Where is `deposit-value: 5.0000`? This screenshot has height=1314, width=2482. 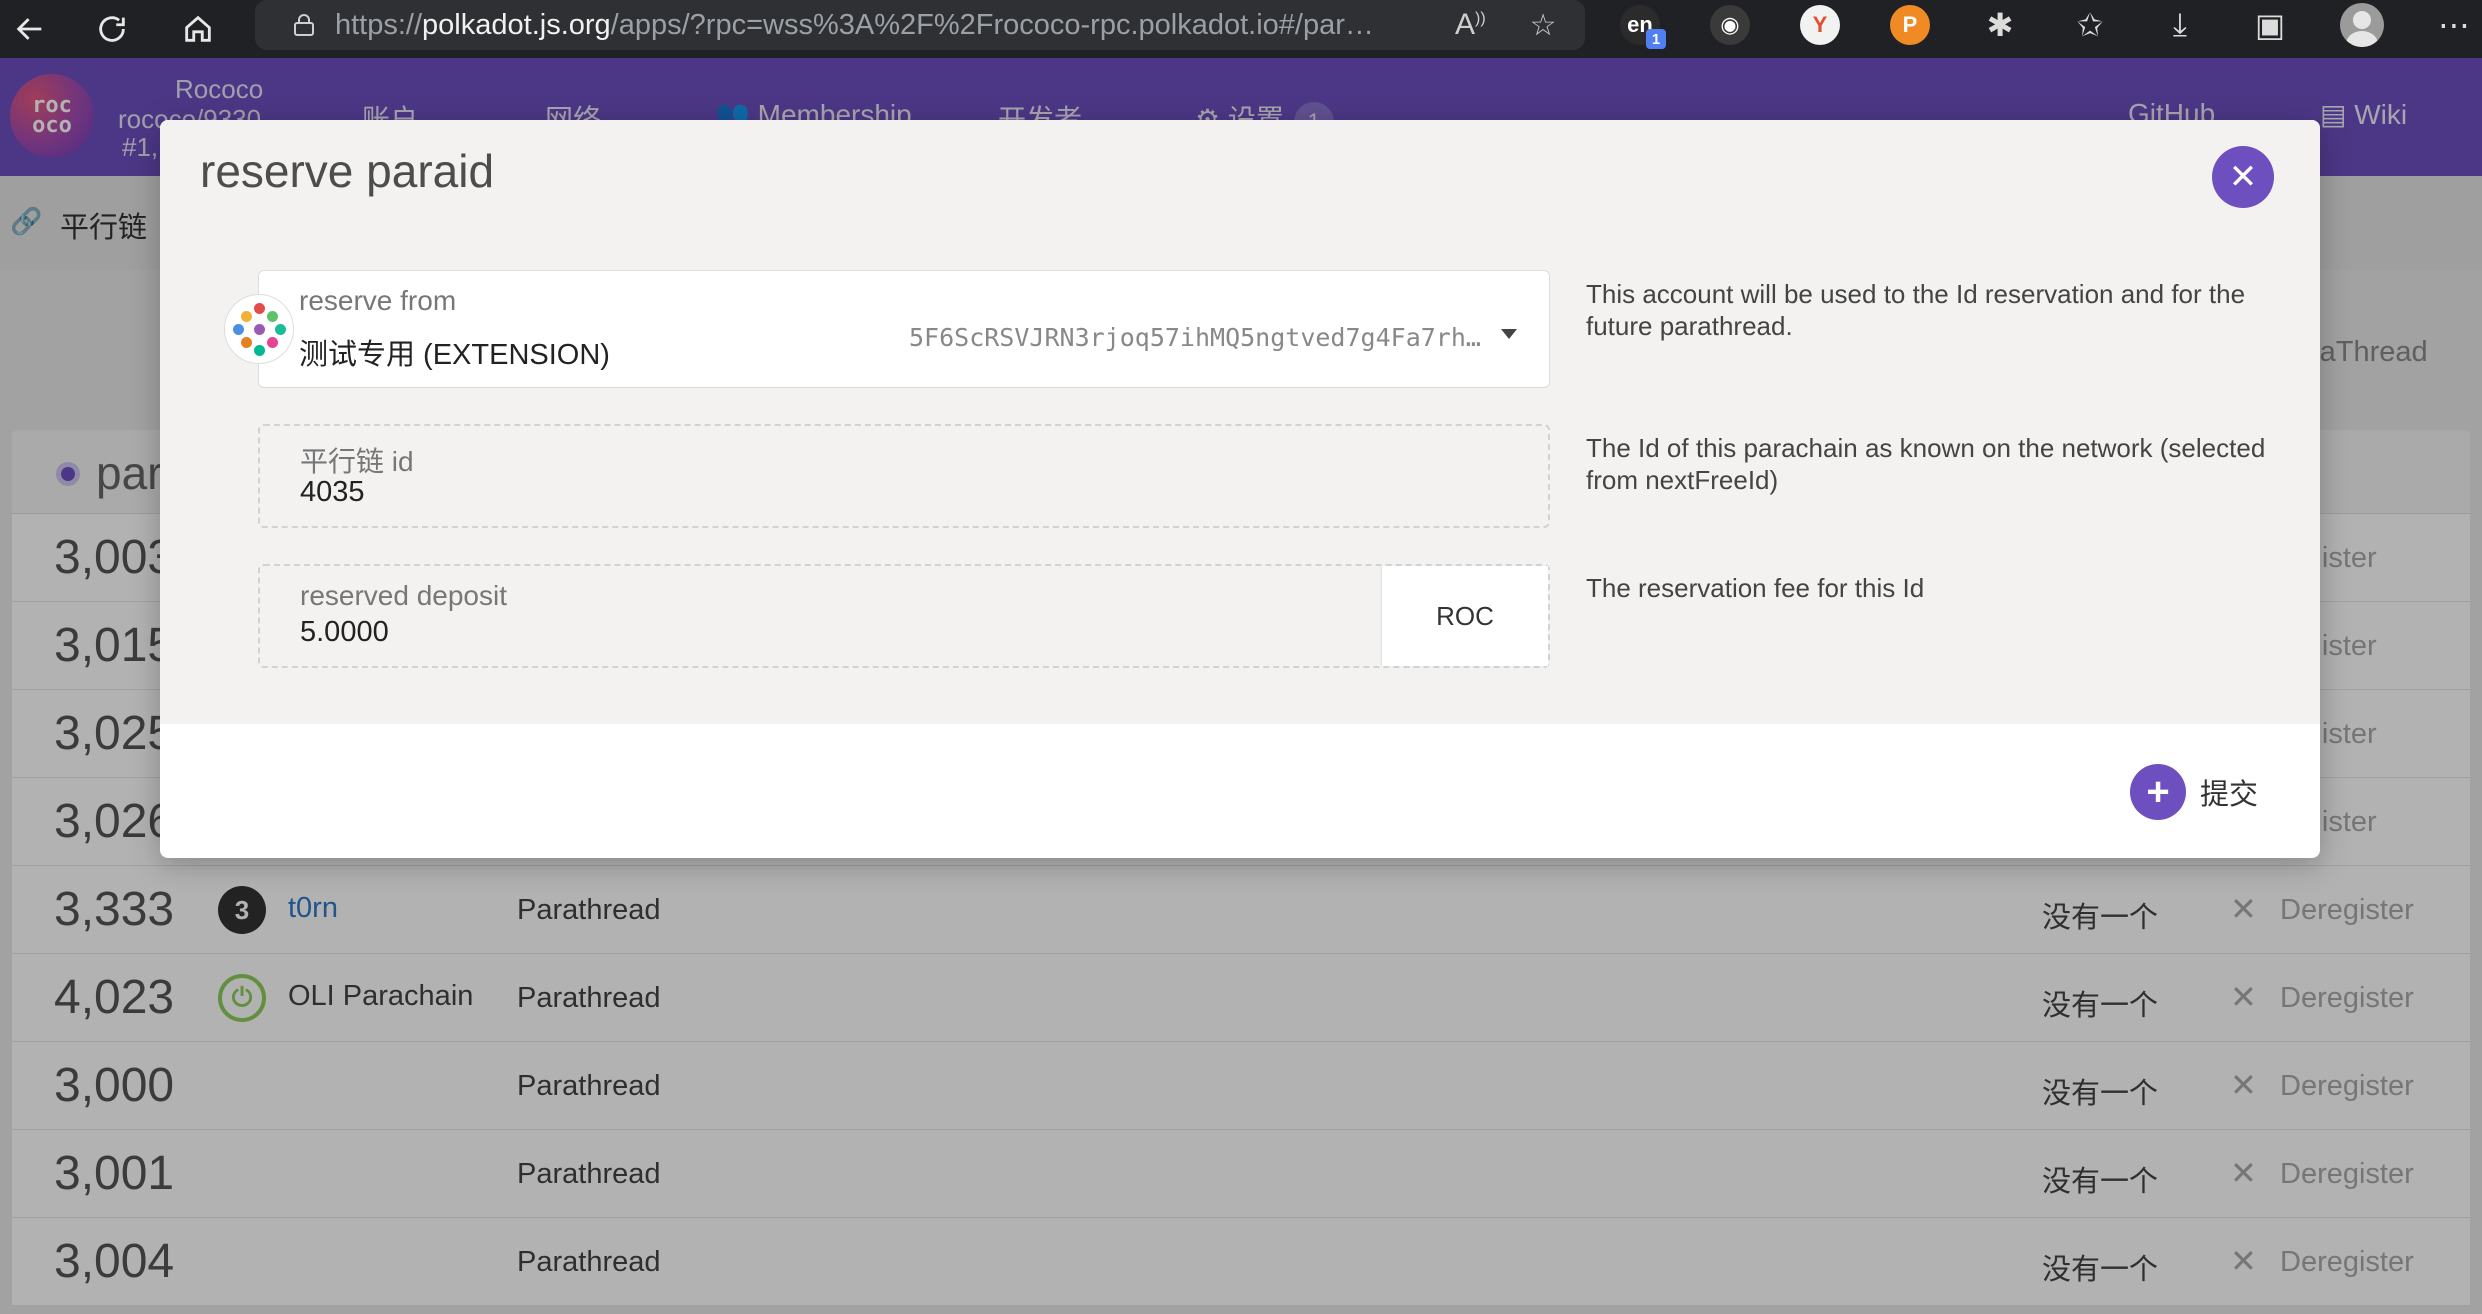 deposit-value: 5.0000 is located at coordinates (344, 632).